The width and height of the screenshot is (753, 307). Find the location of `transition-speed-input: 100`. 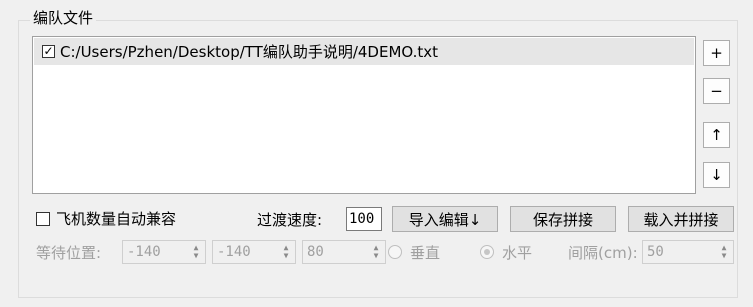

transition-speed-input: 100 is located at coordinates (364, 219).